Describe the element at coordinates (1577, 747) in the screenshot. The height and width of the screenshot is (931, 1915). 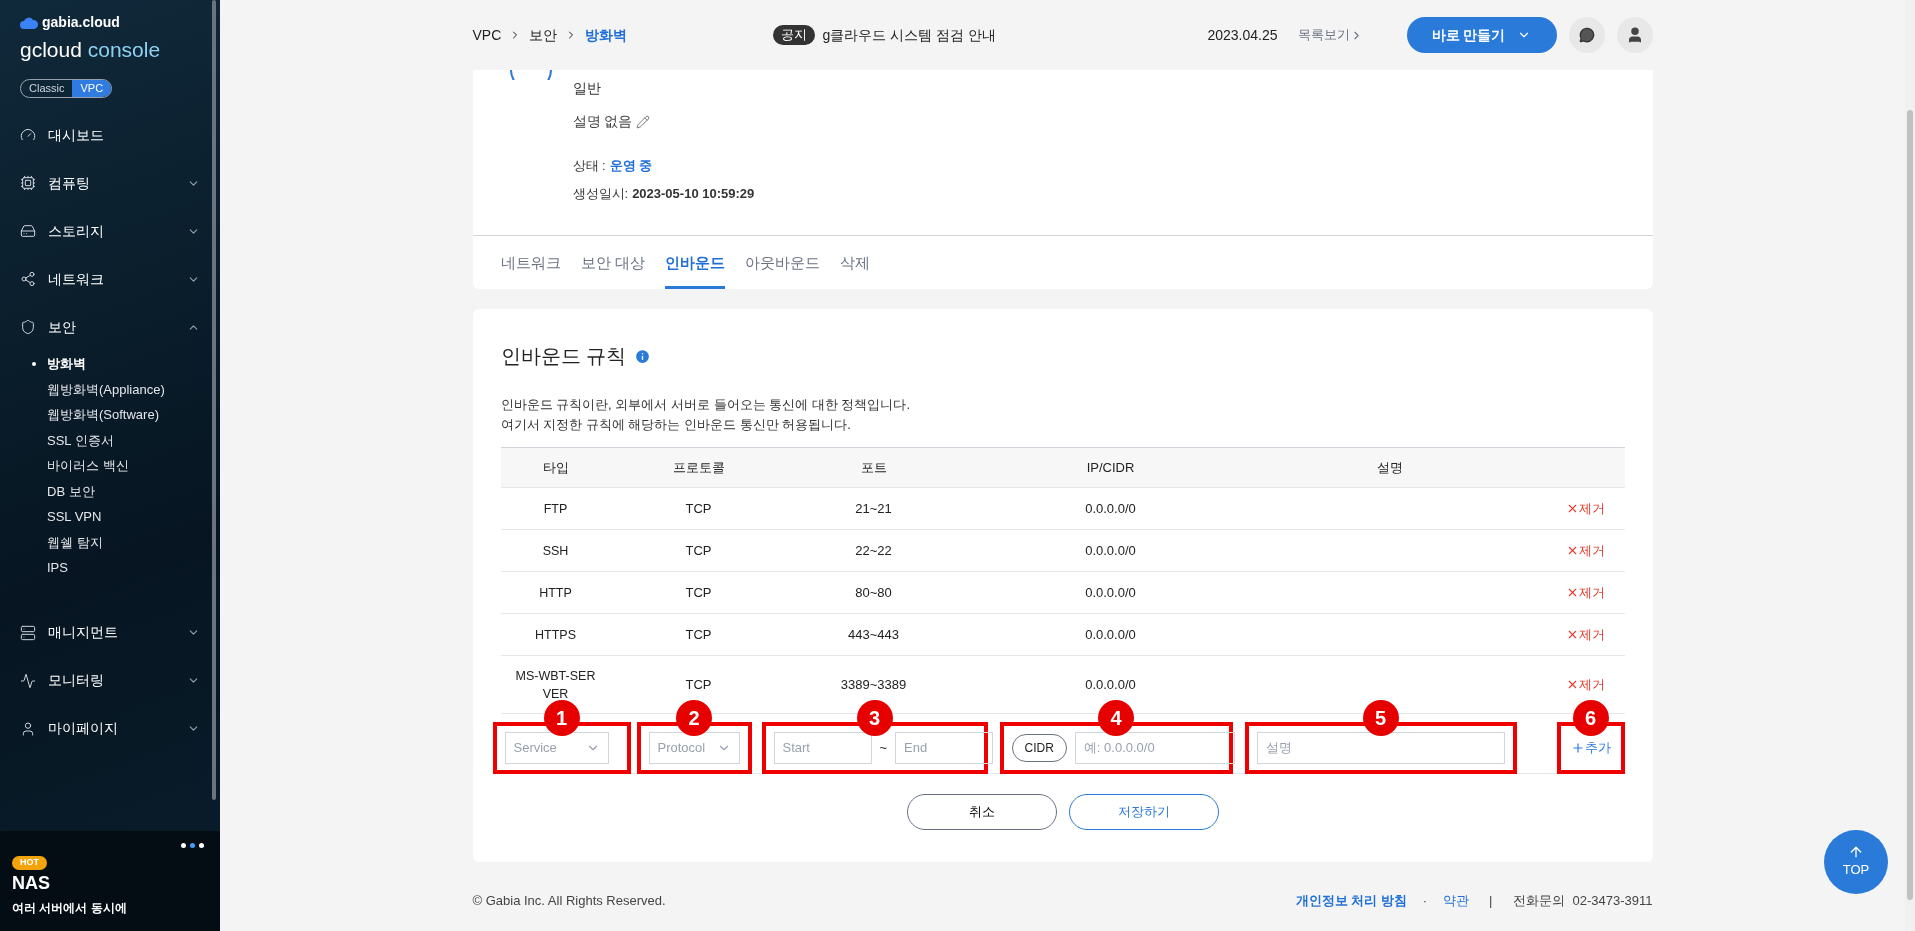
I see `plus-icon` at that location.